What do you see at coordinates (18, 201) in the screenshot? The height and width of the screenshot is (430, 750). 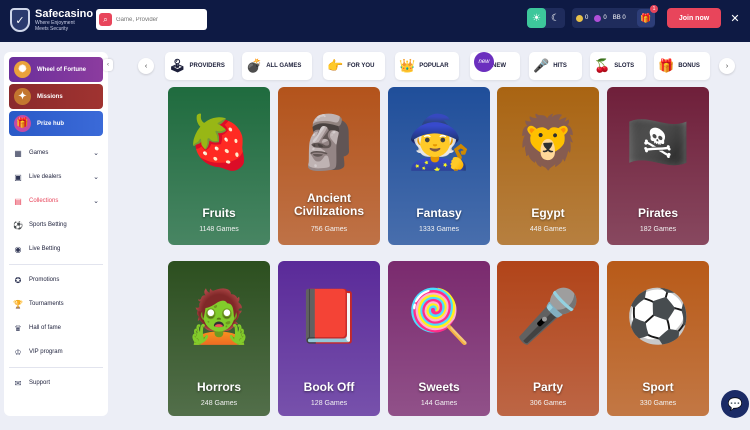 I see `collections-icon: ▤` at bounding box center [18, 201].